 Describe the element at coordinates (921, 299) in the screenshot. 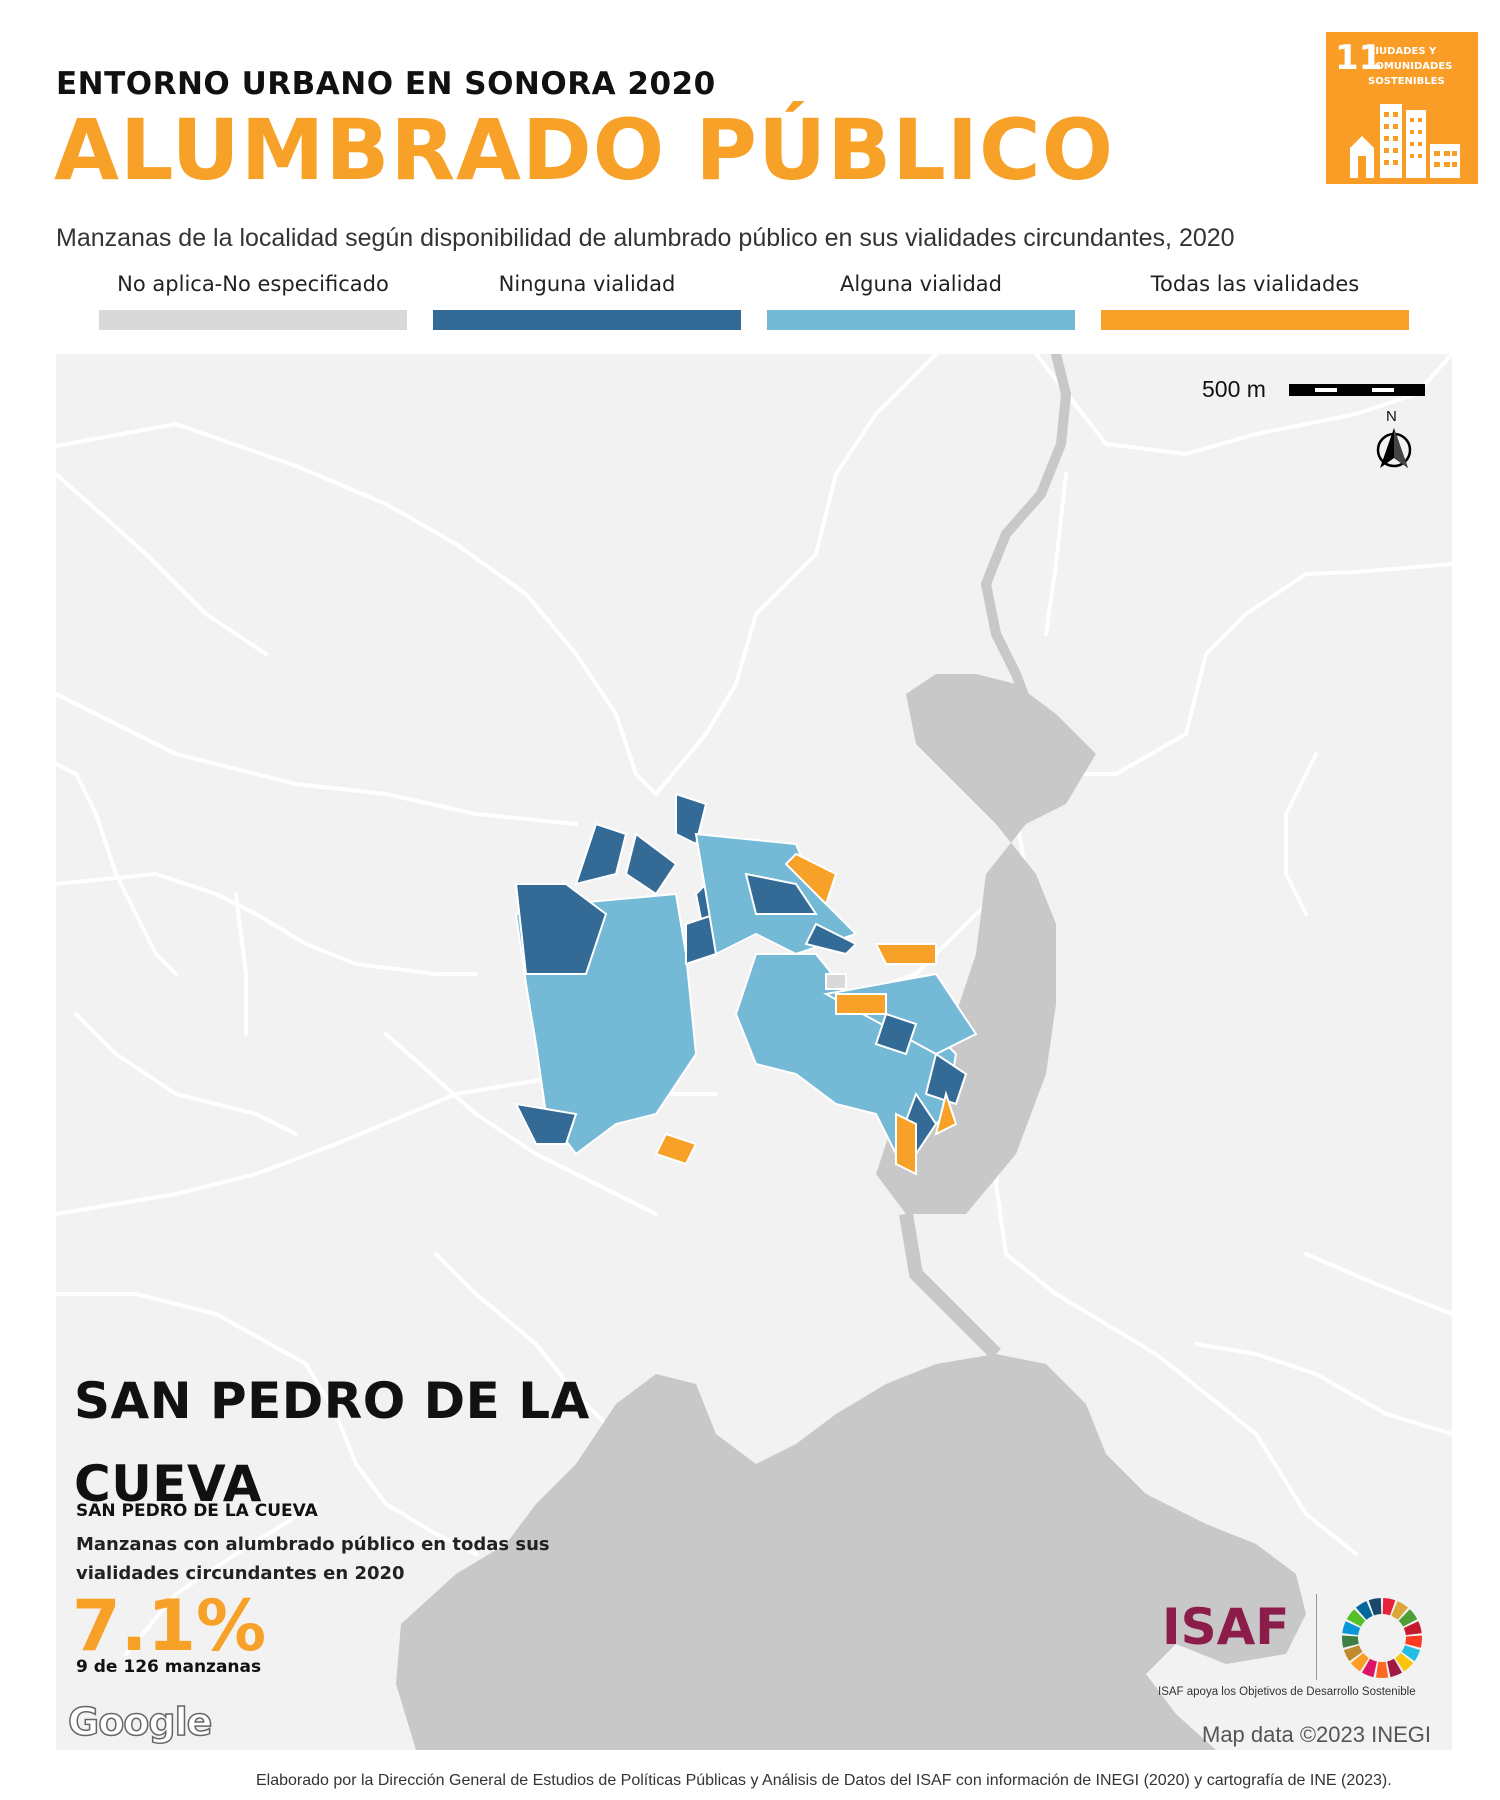

I see `legend-item-alguna: Alguna vialidad` at that location.